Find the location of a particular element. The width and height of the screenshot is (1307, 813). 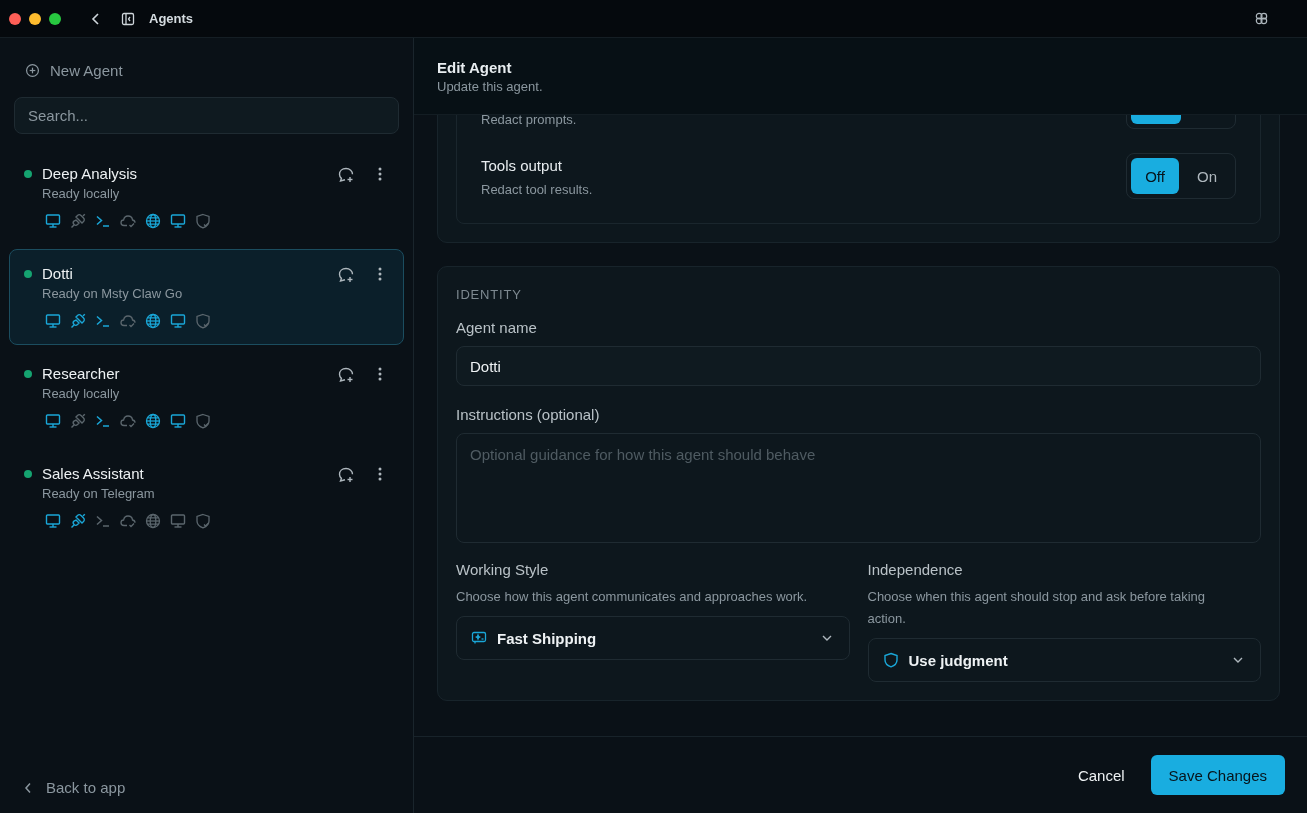

new-agent-button: New Agent is located at coordinates (74, 59).